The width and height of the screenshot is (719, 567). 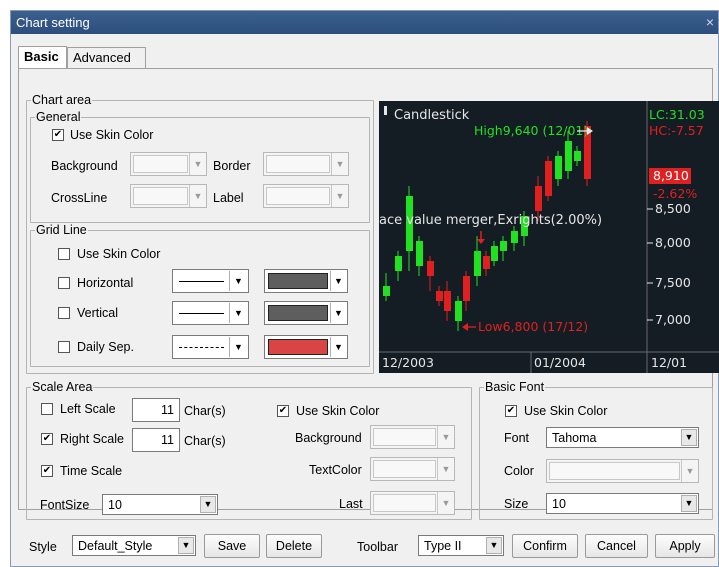 I want to click on font-color-combo: ▼, so click(x=622, y=471).